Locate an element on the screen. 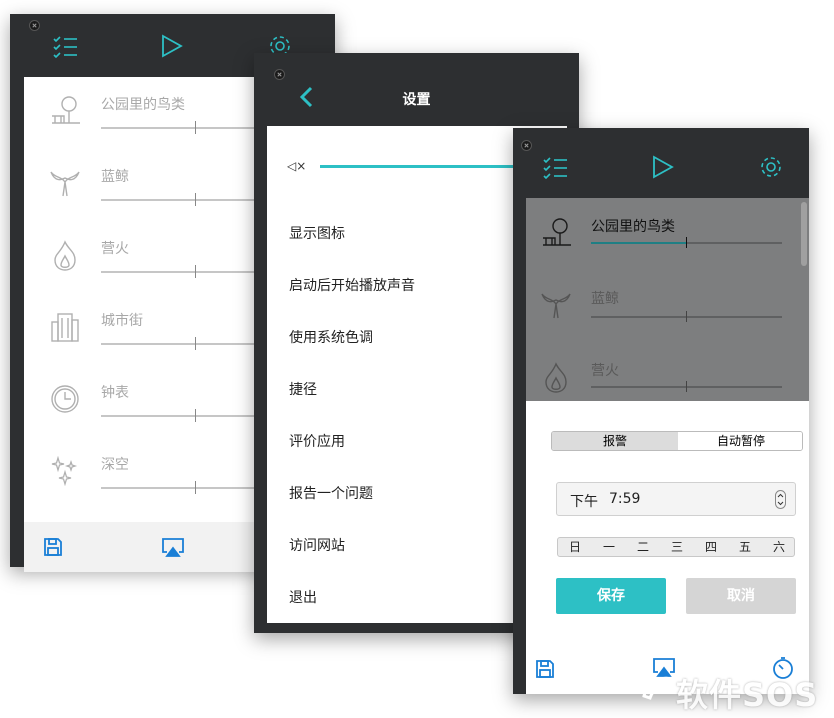 The height and width of the screenshot is (718, 834). sound-label: 城市街 is located at coordinates (122, 321).